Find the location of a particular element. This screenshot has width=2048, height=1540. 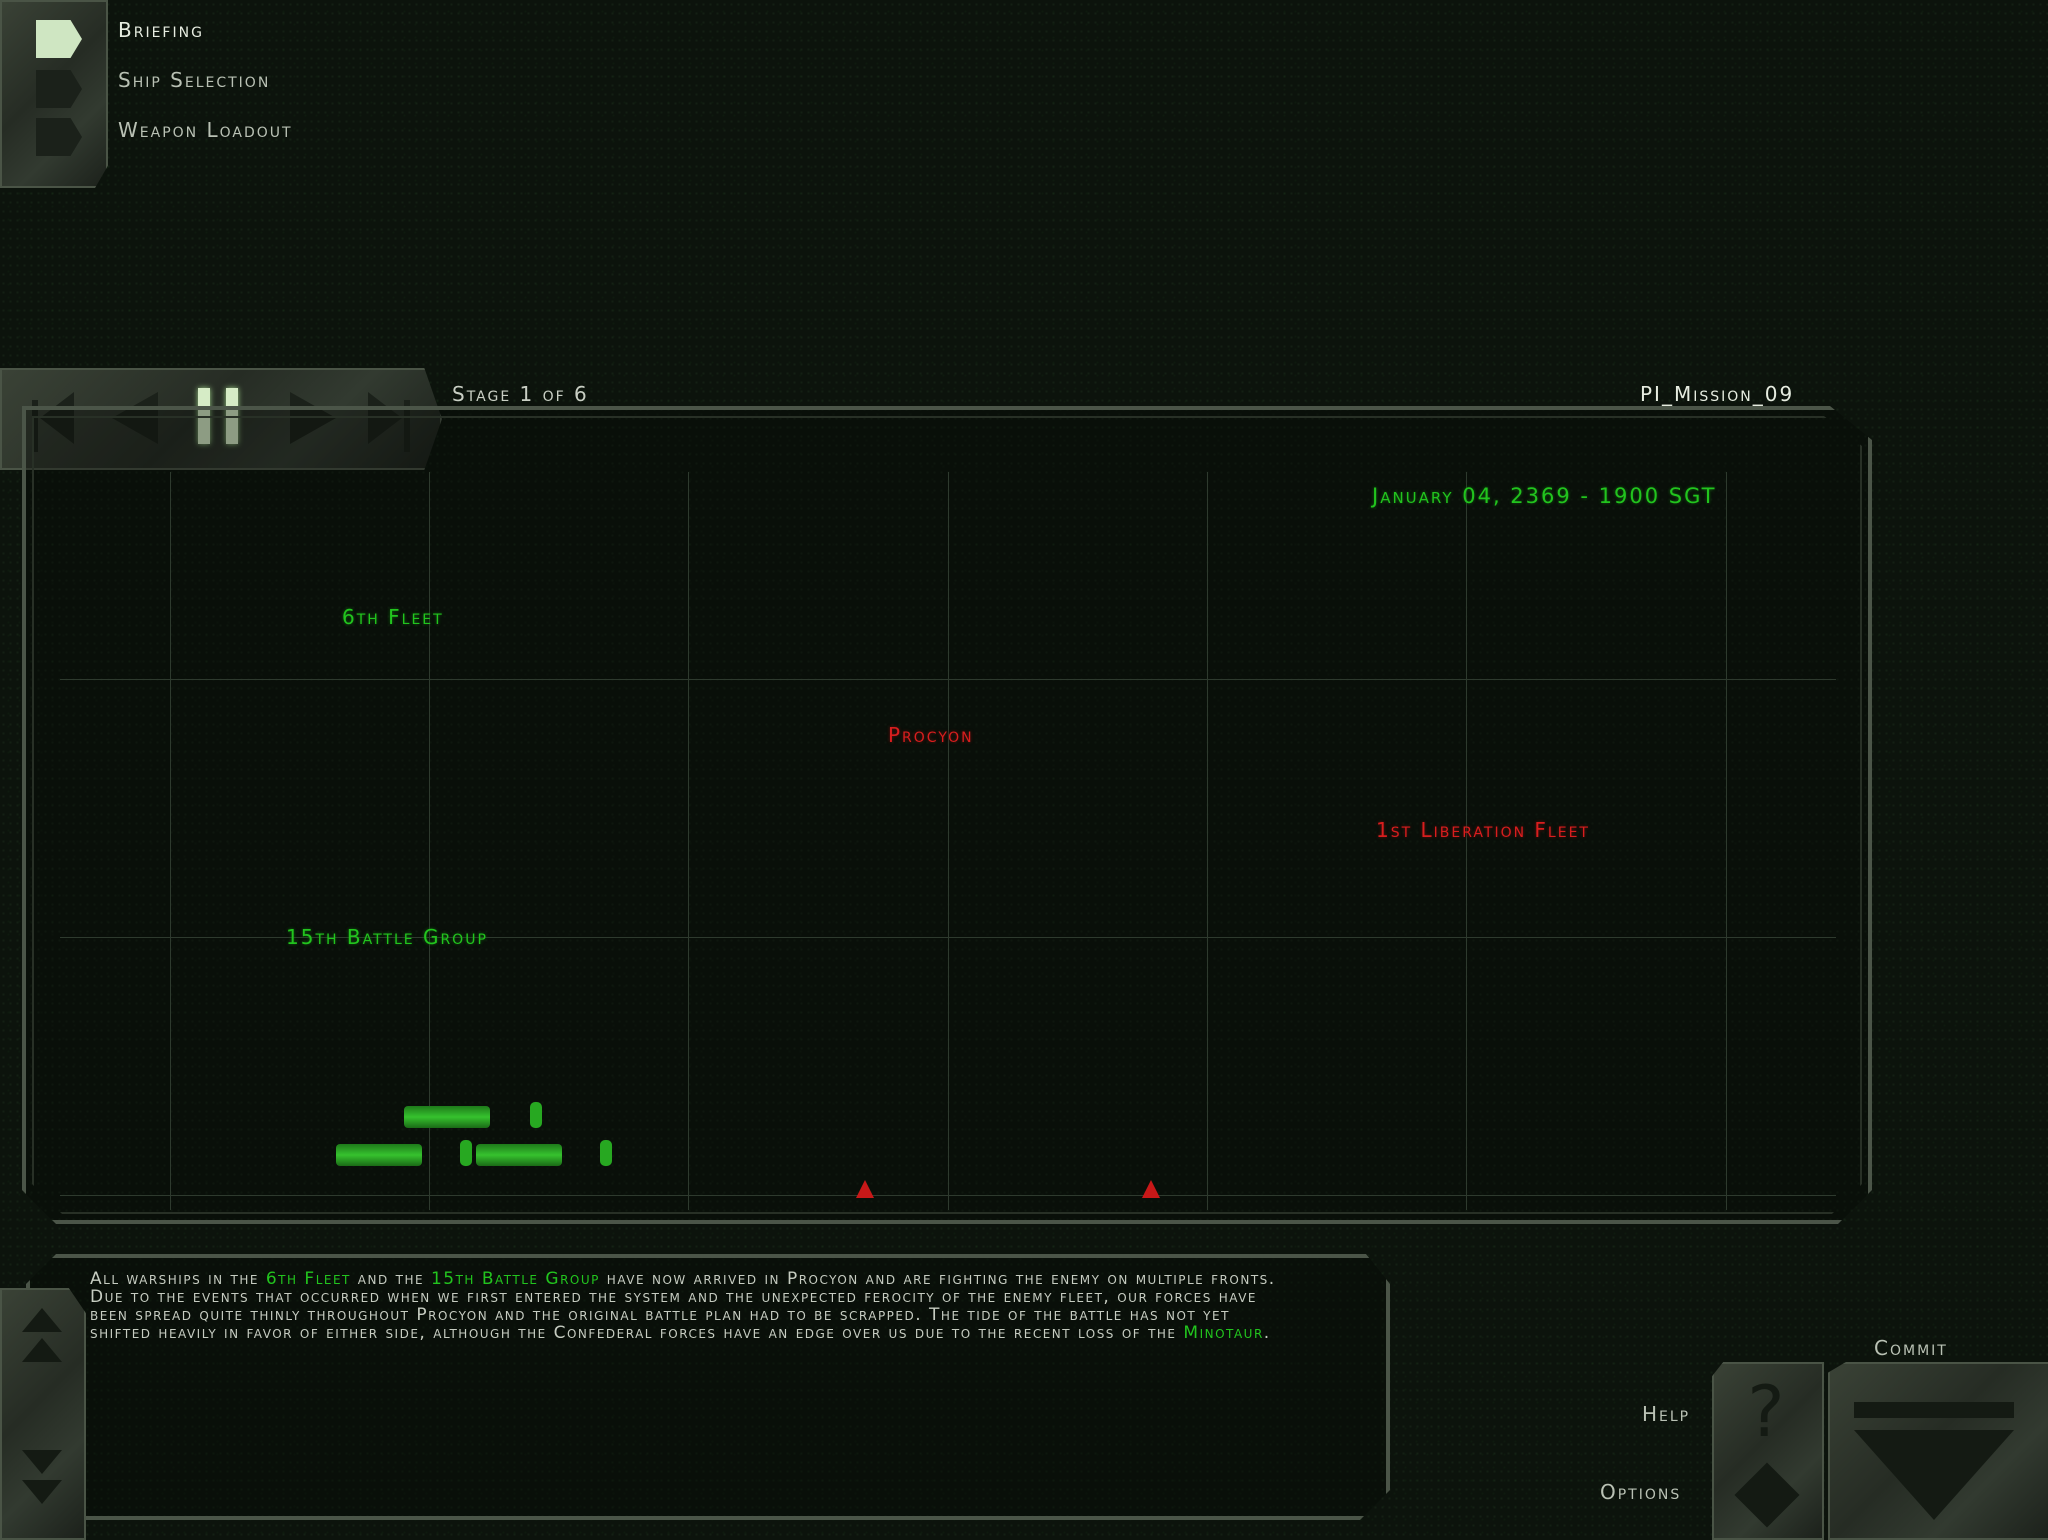

mission-name: PI_Mission_09 is located at coordinates (1717, 394).